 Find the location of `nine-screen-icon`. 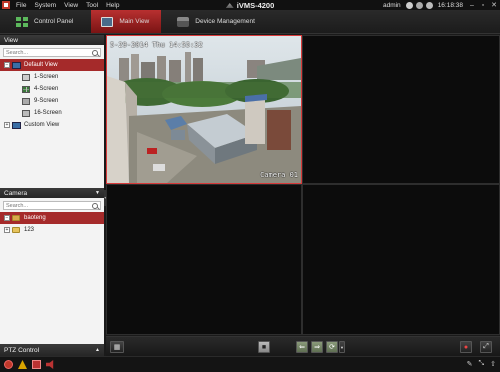

nine-screen-icon is located at coordinates (26, 101).